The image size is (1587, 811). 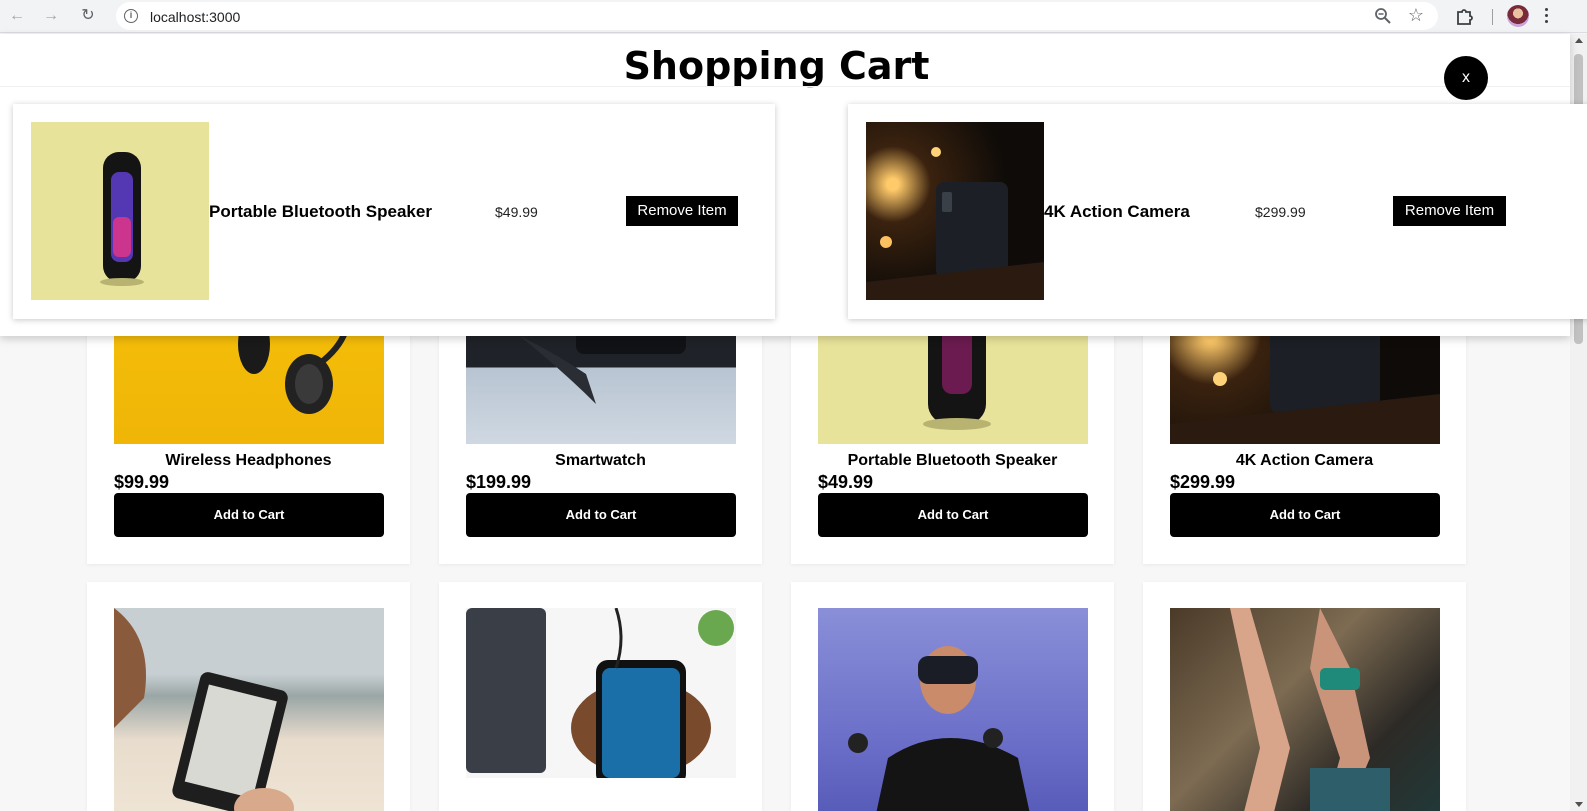 What do you see at coordinates (1383, 16) in the screenshot?
I see `zoom-icon` at bounding box center [1383, 16].